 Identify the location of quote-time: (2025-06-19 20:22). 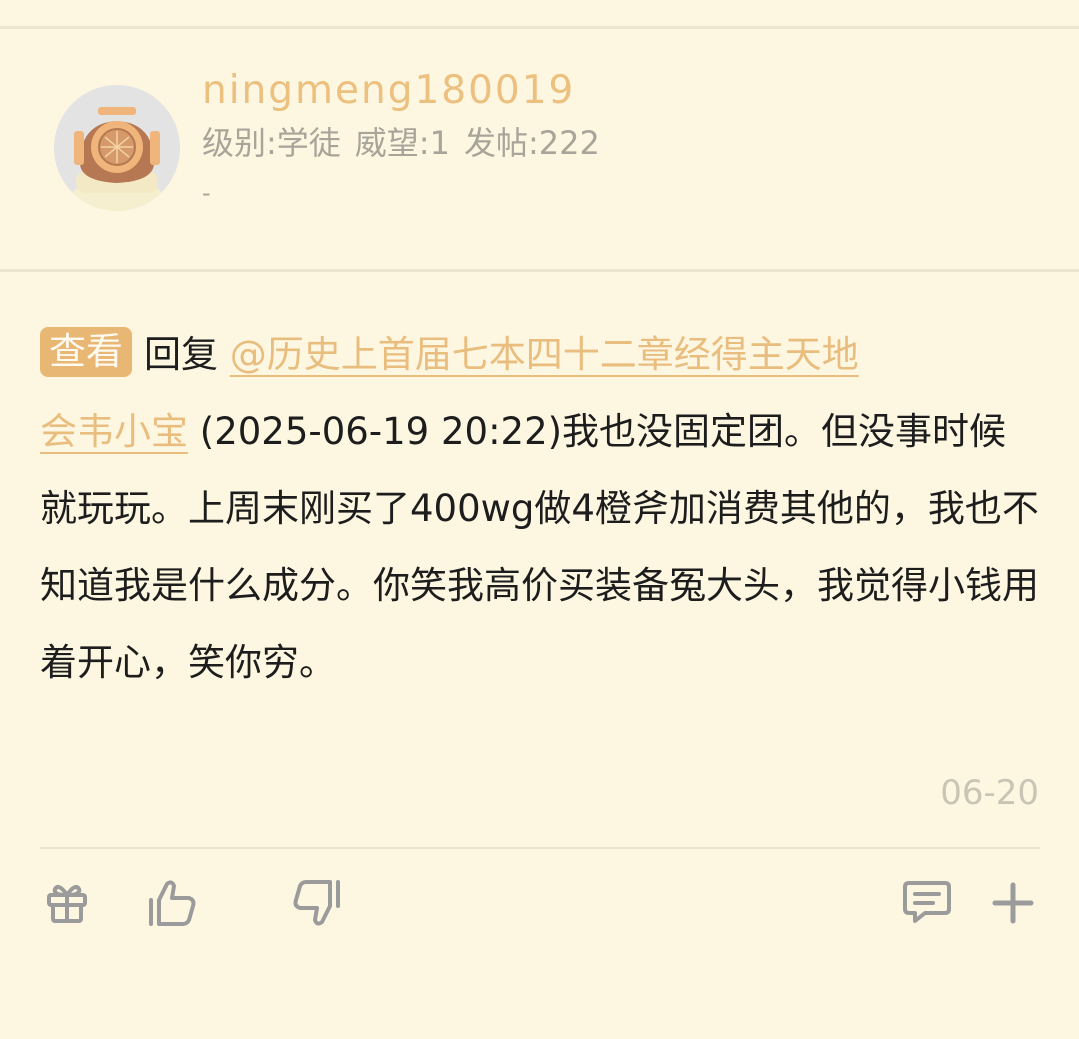
(375, 431).